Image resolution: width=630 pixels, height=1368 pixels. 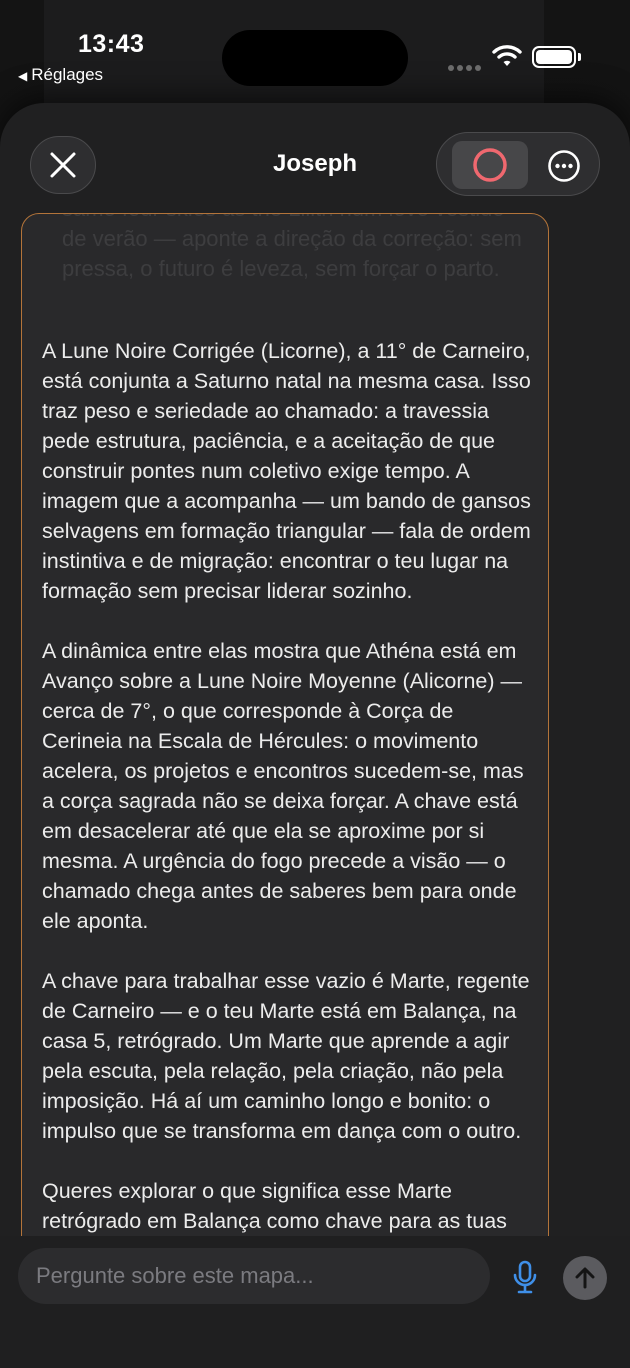 What do you see at coordinates (111, 44) in the screenshot?
I see `status-time: 13:43` at bounding box center [111, 44].